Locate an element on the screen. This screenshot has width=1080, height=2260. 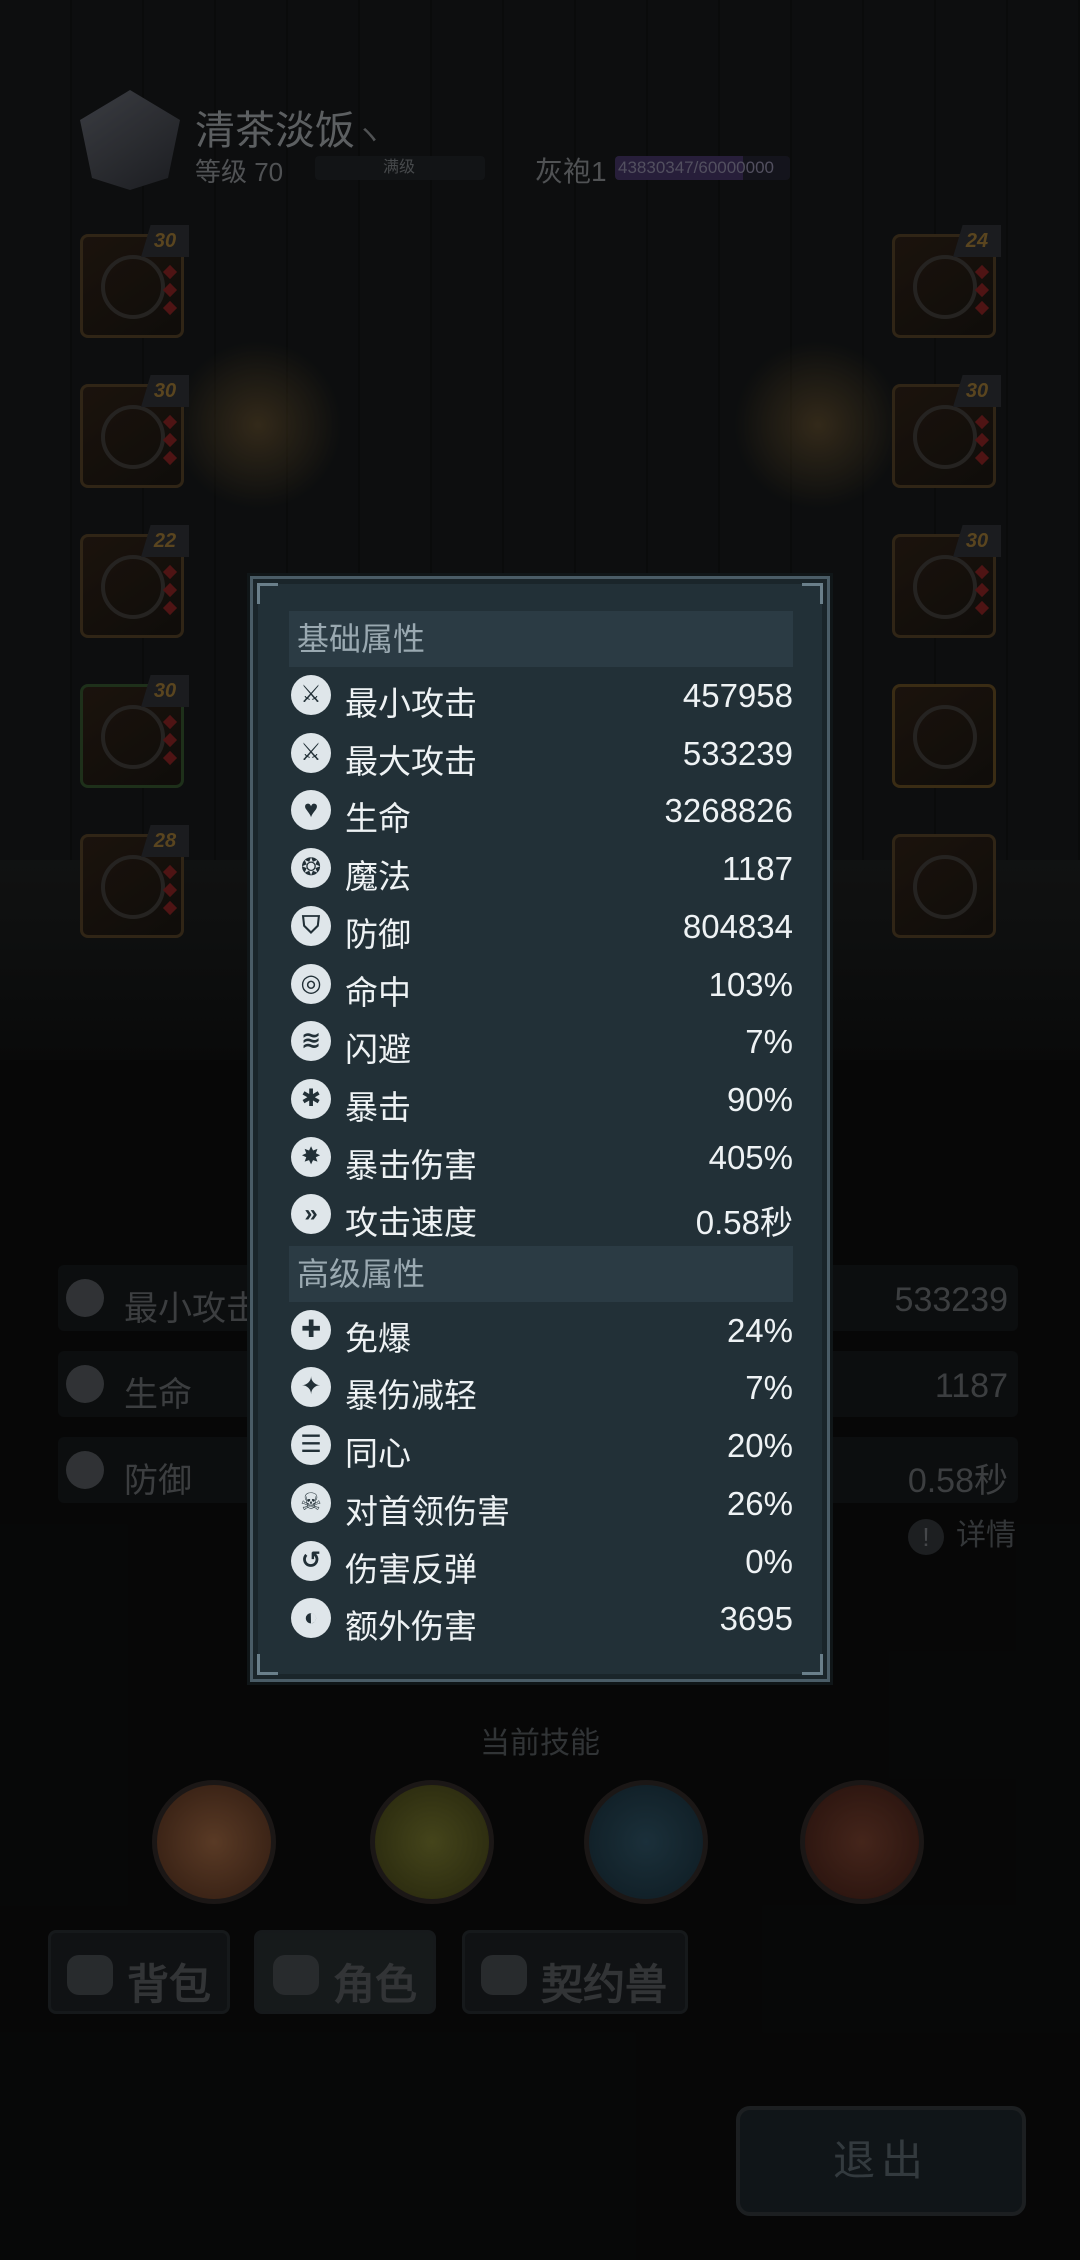
stat-label: 暴击伤害 is located at coordinates (411, 1165).